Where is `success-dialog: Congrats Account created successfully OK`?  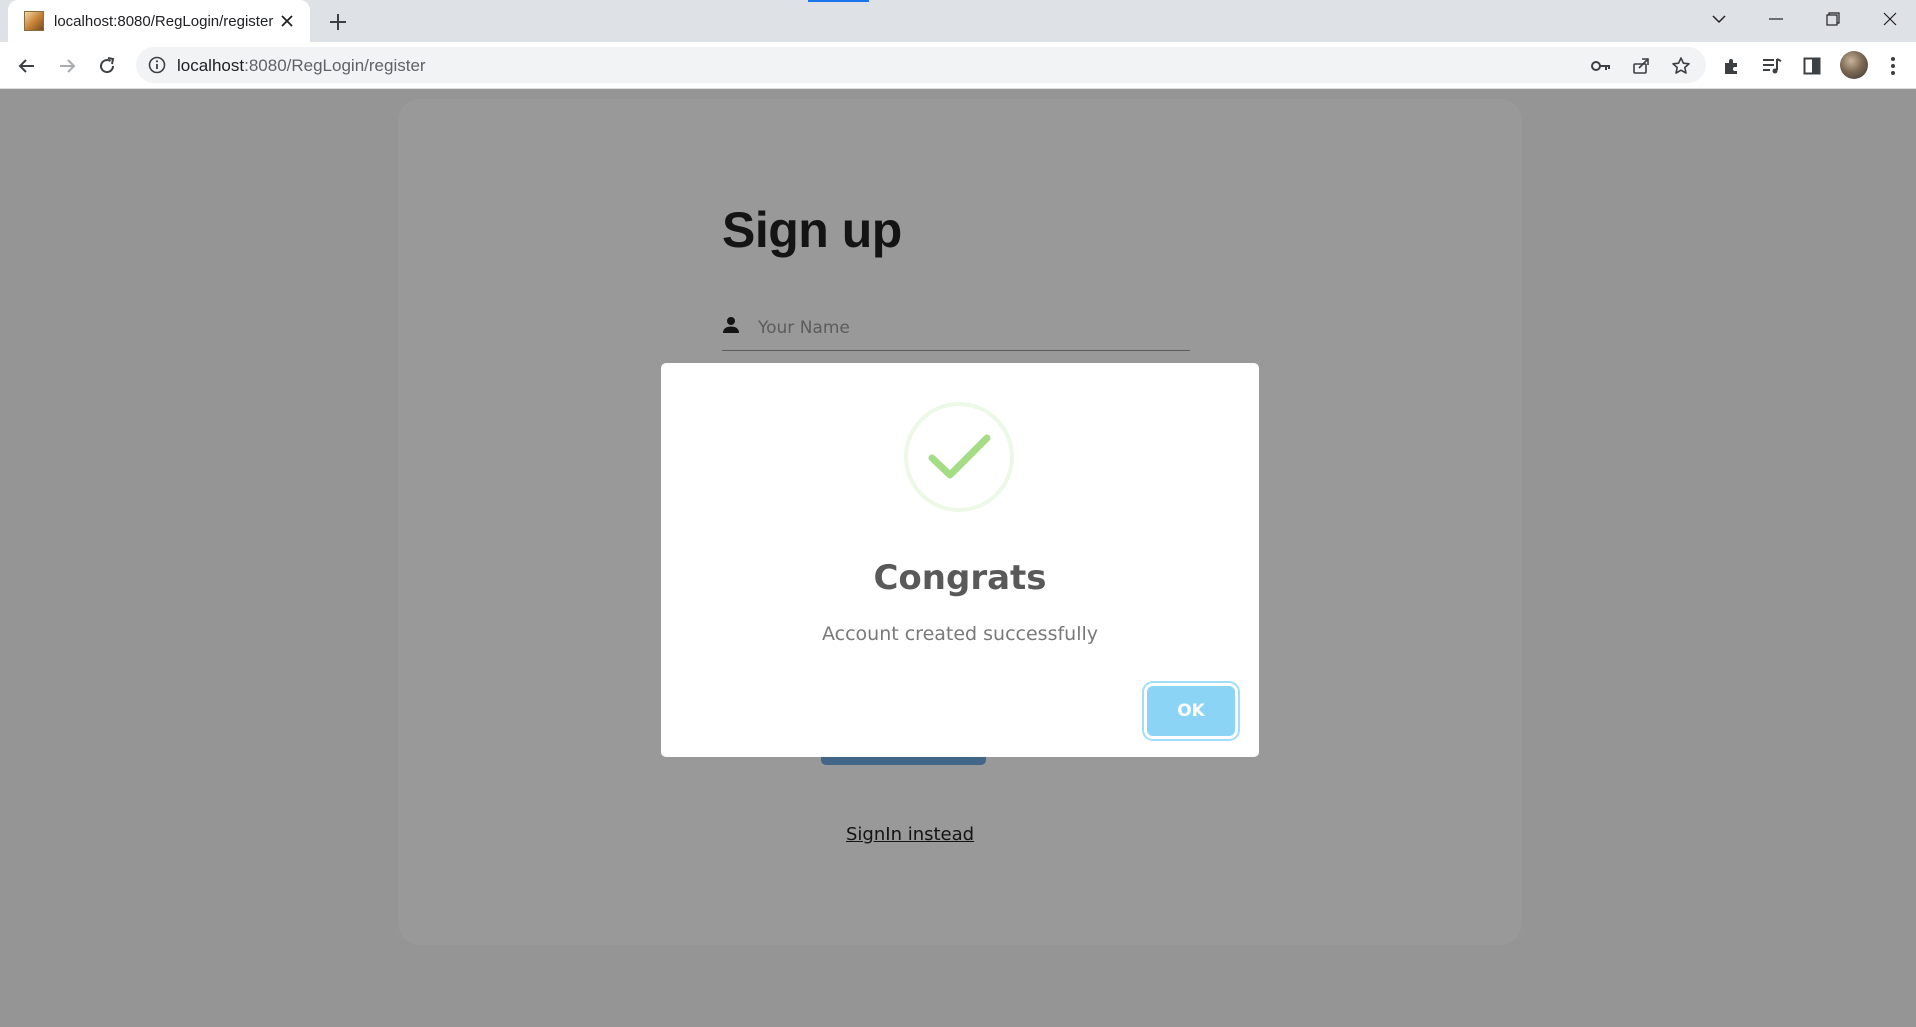 success-dialog: Congrats Account created successfully OK is located at coordinates (960, 560).